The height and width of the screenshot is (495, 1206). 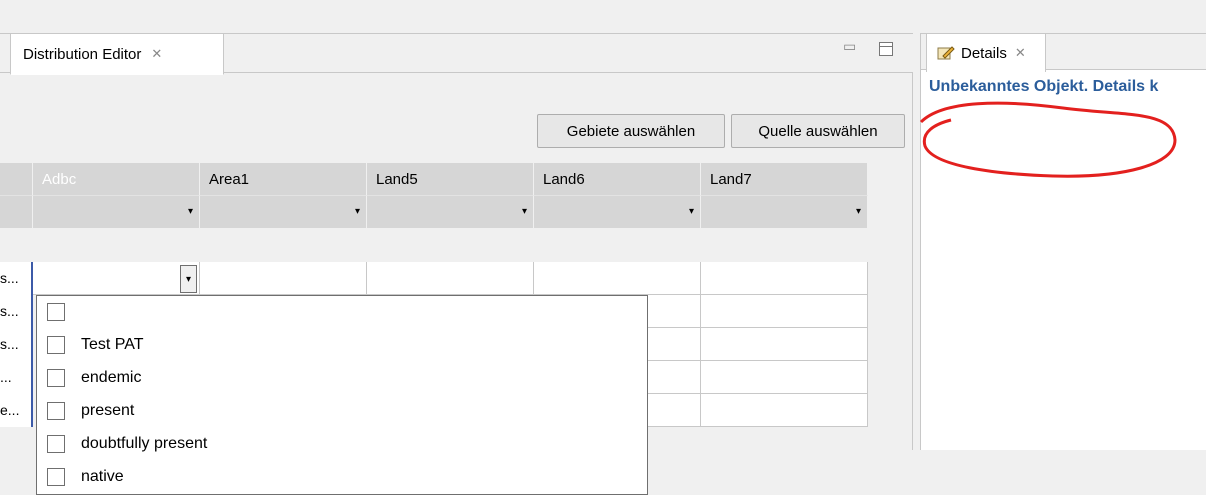 I want to click on tab-details: Details ✕, so click(x=986, y=53).